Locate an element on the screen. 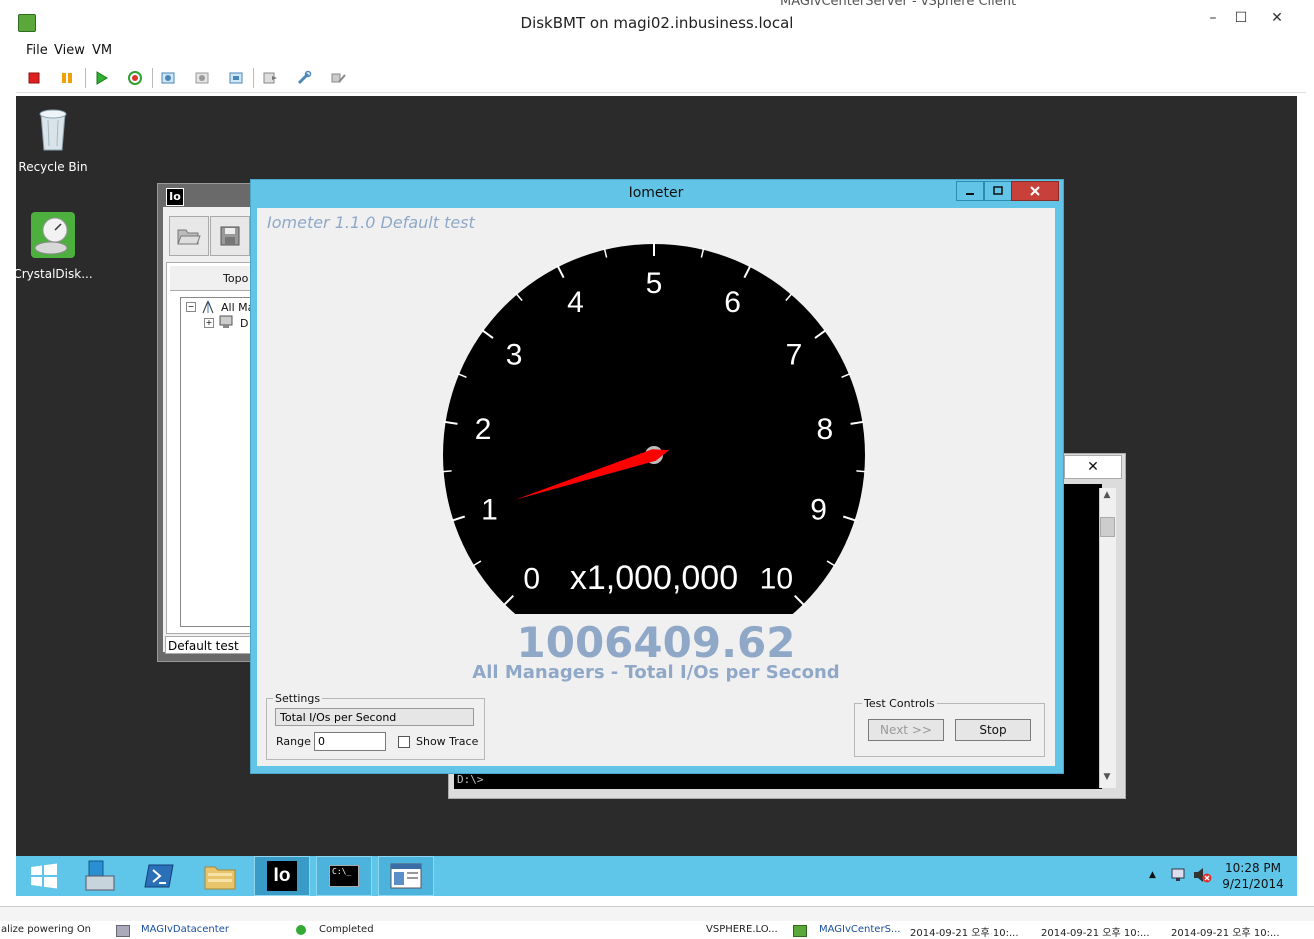  powershell-icon is located at coordinates (159, 876).